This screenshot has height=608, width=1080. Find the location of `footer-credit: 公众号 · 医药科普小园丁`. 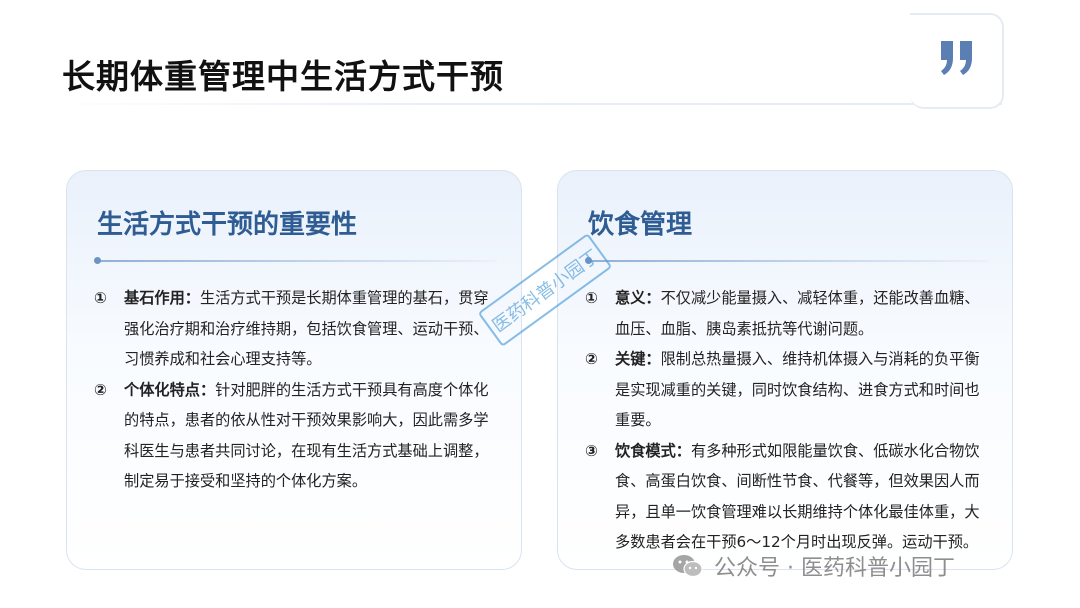

footer-credit: 公众号 · 医药科普小园丁 is located at coordinates (813, 566).